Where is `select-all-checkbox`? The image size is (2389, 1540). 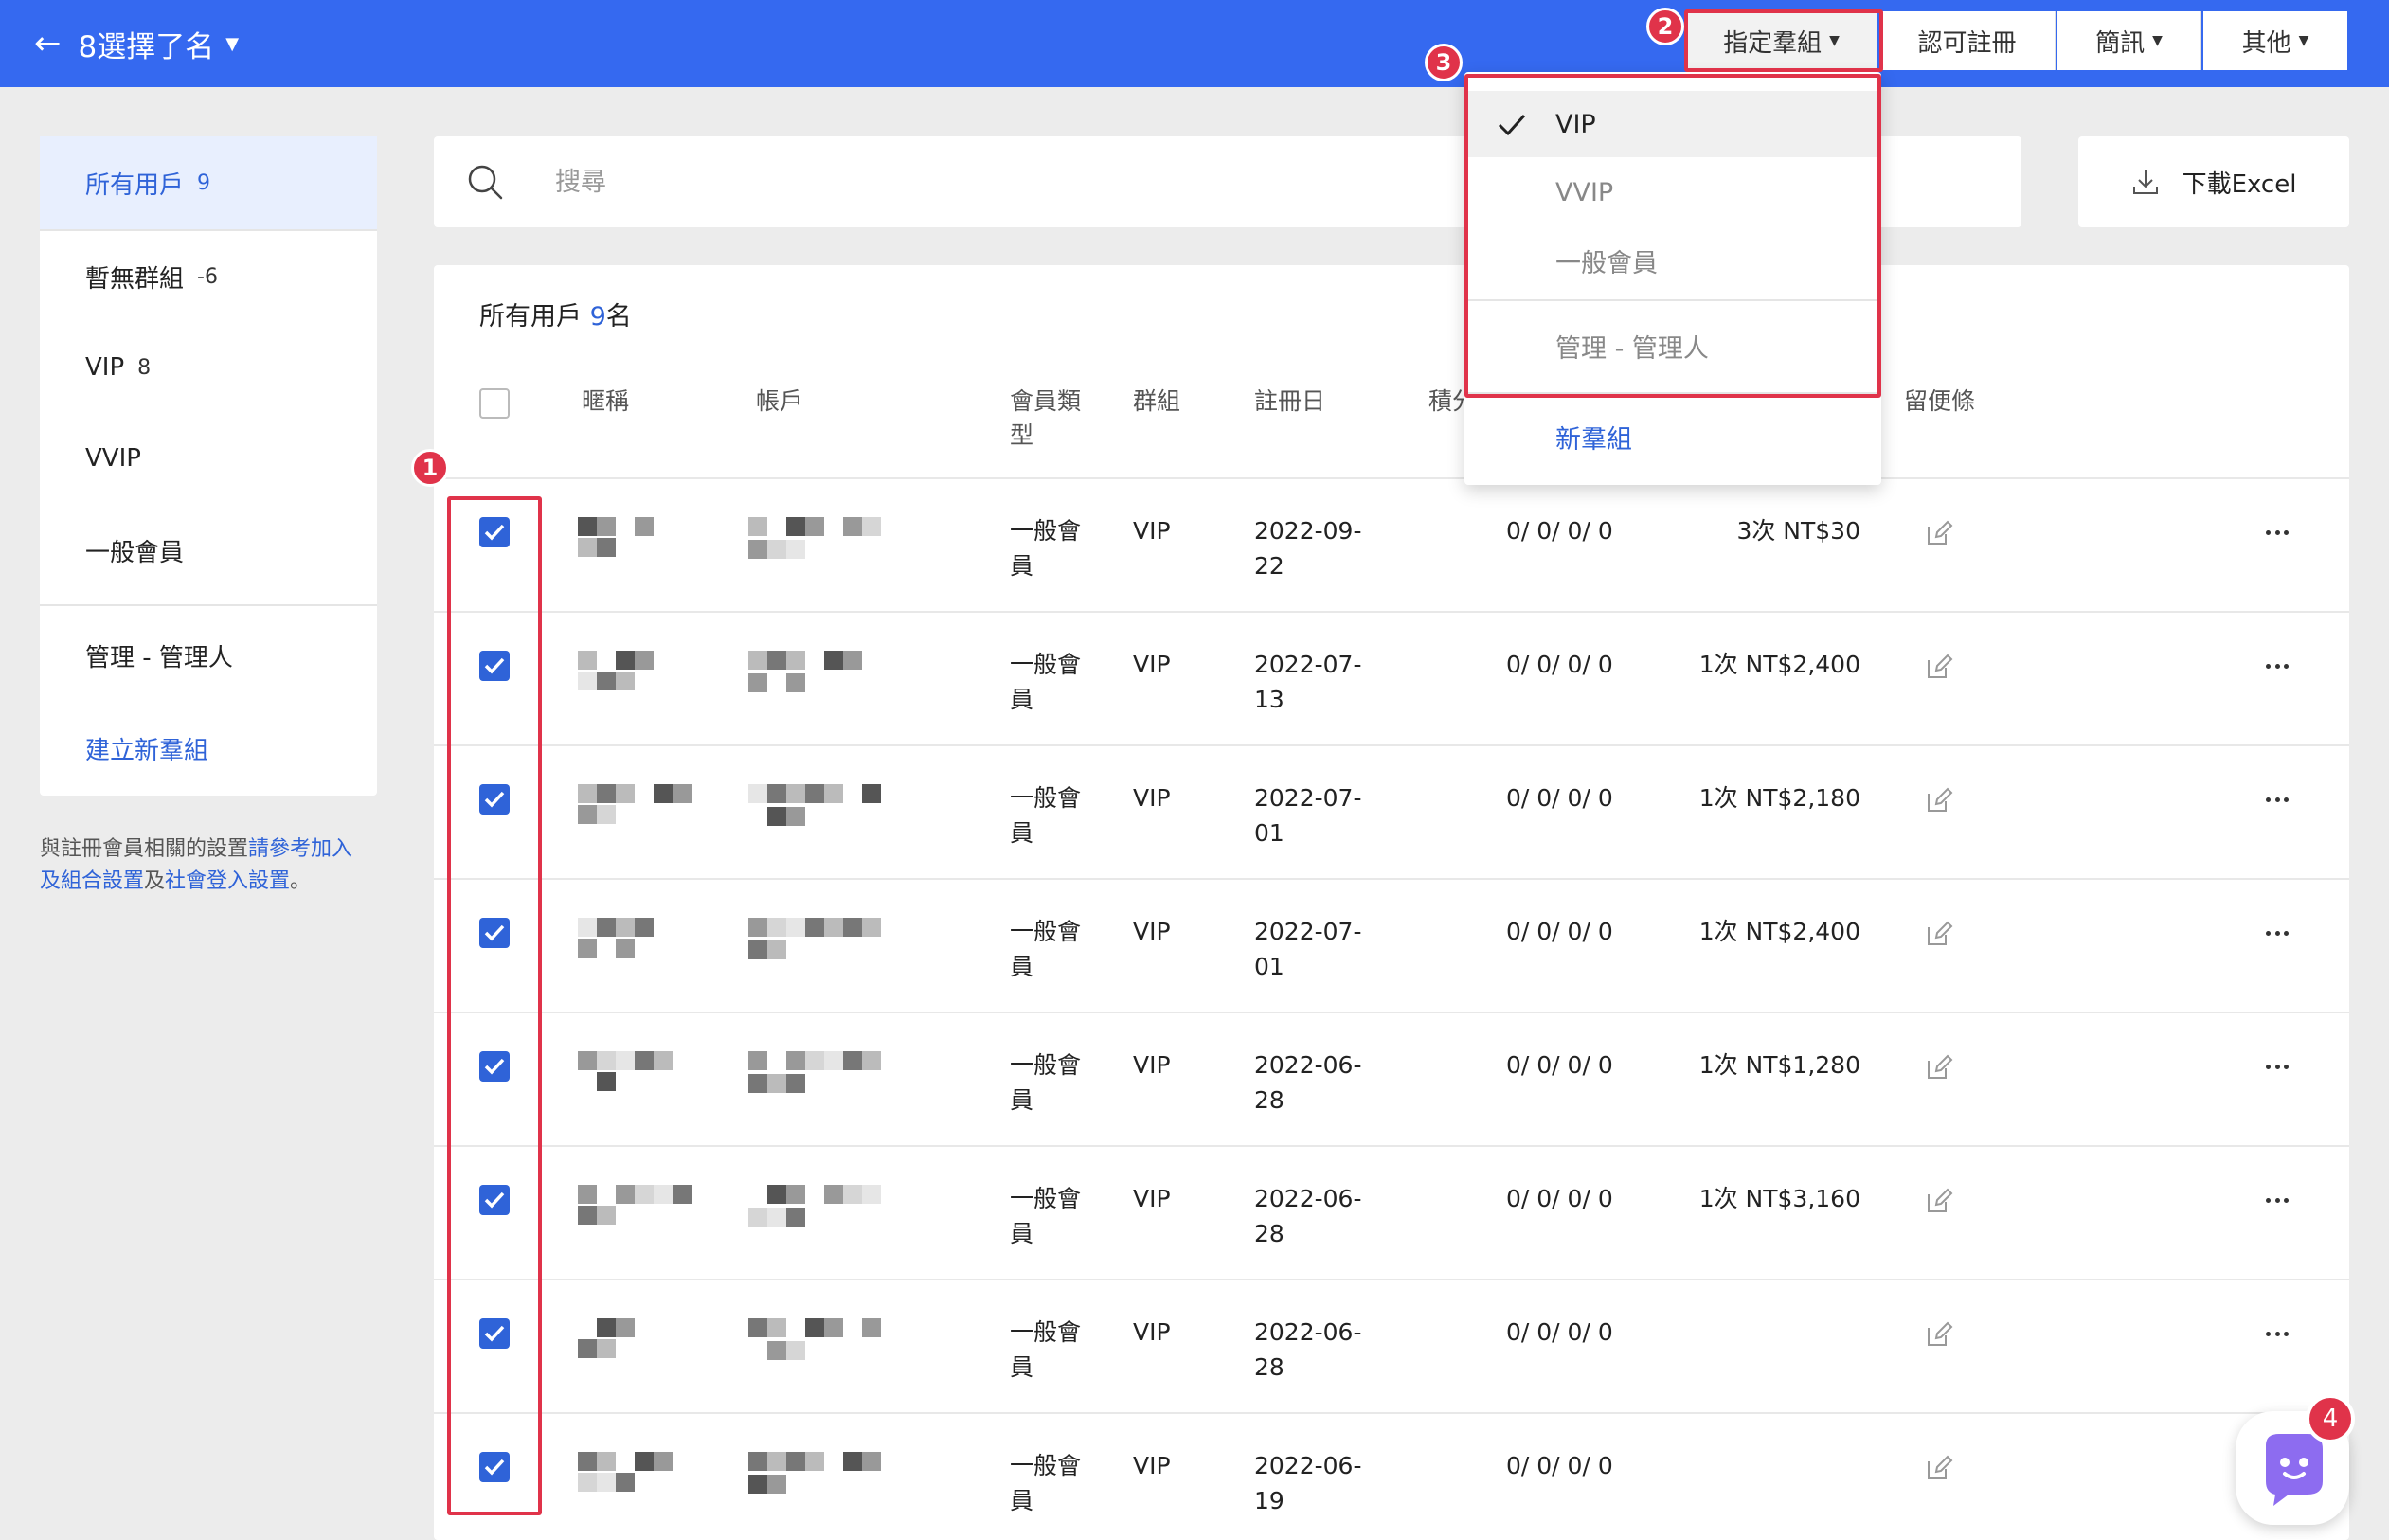
select-all-checkbox is located at coordinates (494, 403).